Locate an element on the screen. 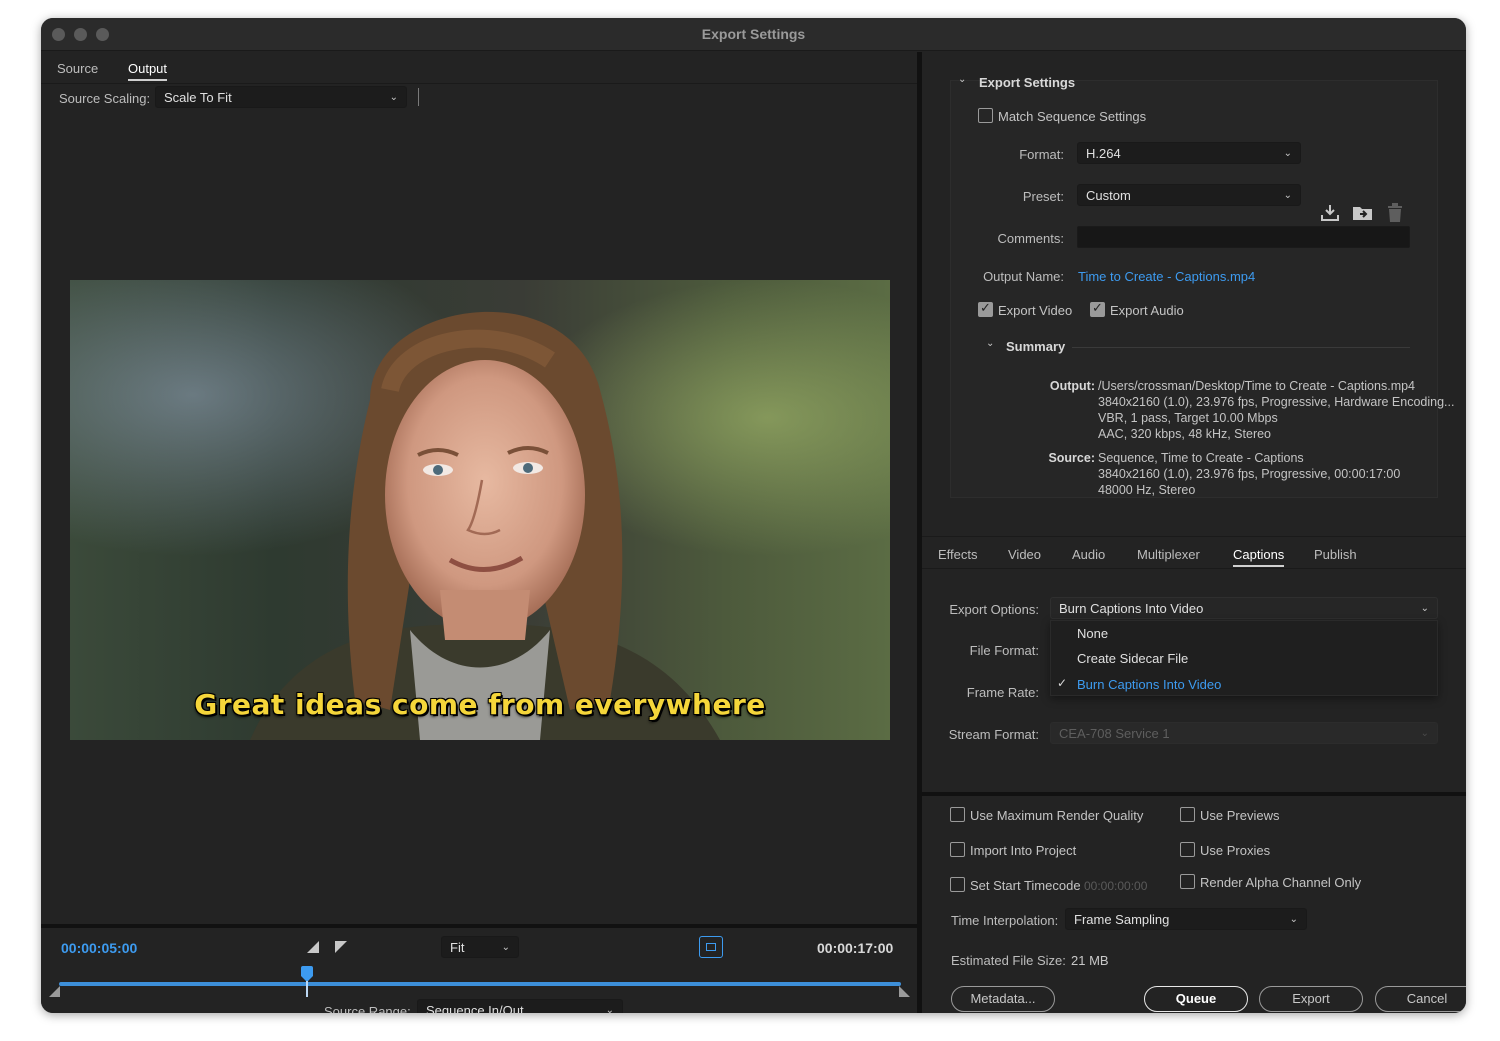 This screenshot has width=1500, height=1041. aspect-ratio-correction-icon is located at coordinates (711, 947).